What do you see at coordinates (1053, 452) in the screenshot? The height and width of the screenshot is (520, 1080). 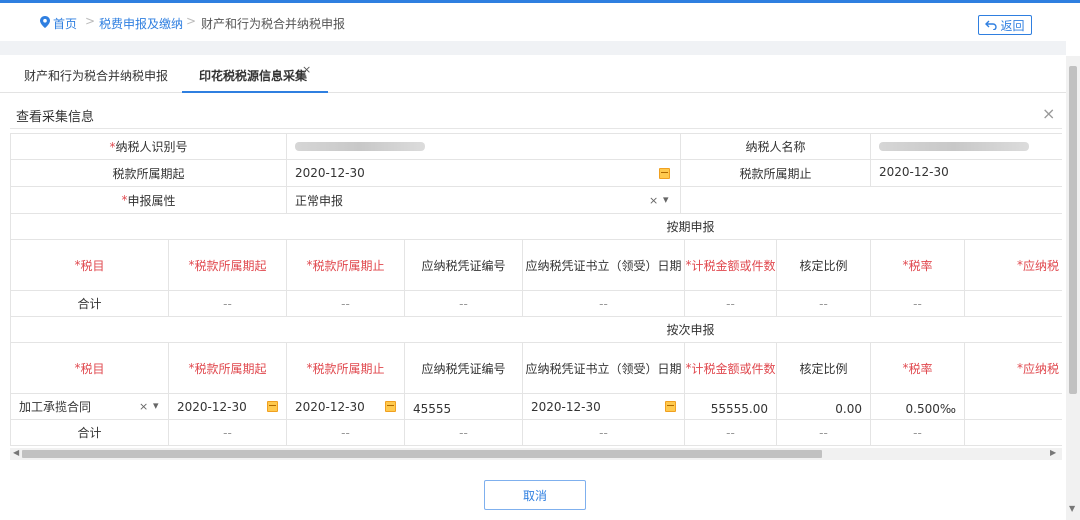 I see `scroll-right-icon: ▶` at bounding box center [1053, 452].